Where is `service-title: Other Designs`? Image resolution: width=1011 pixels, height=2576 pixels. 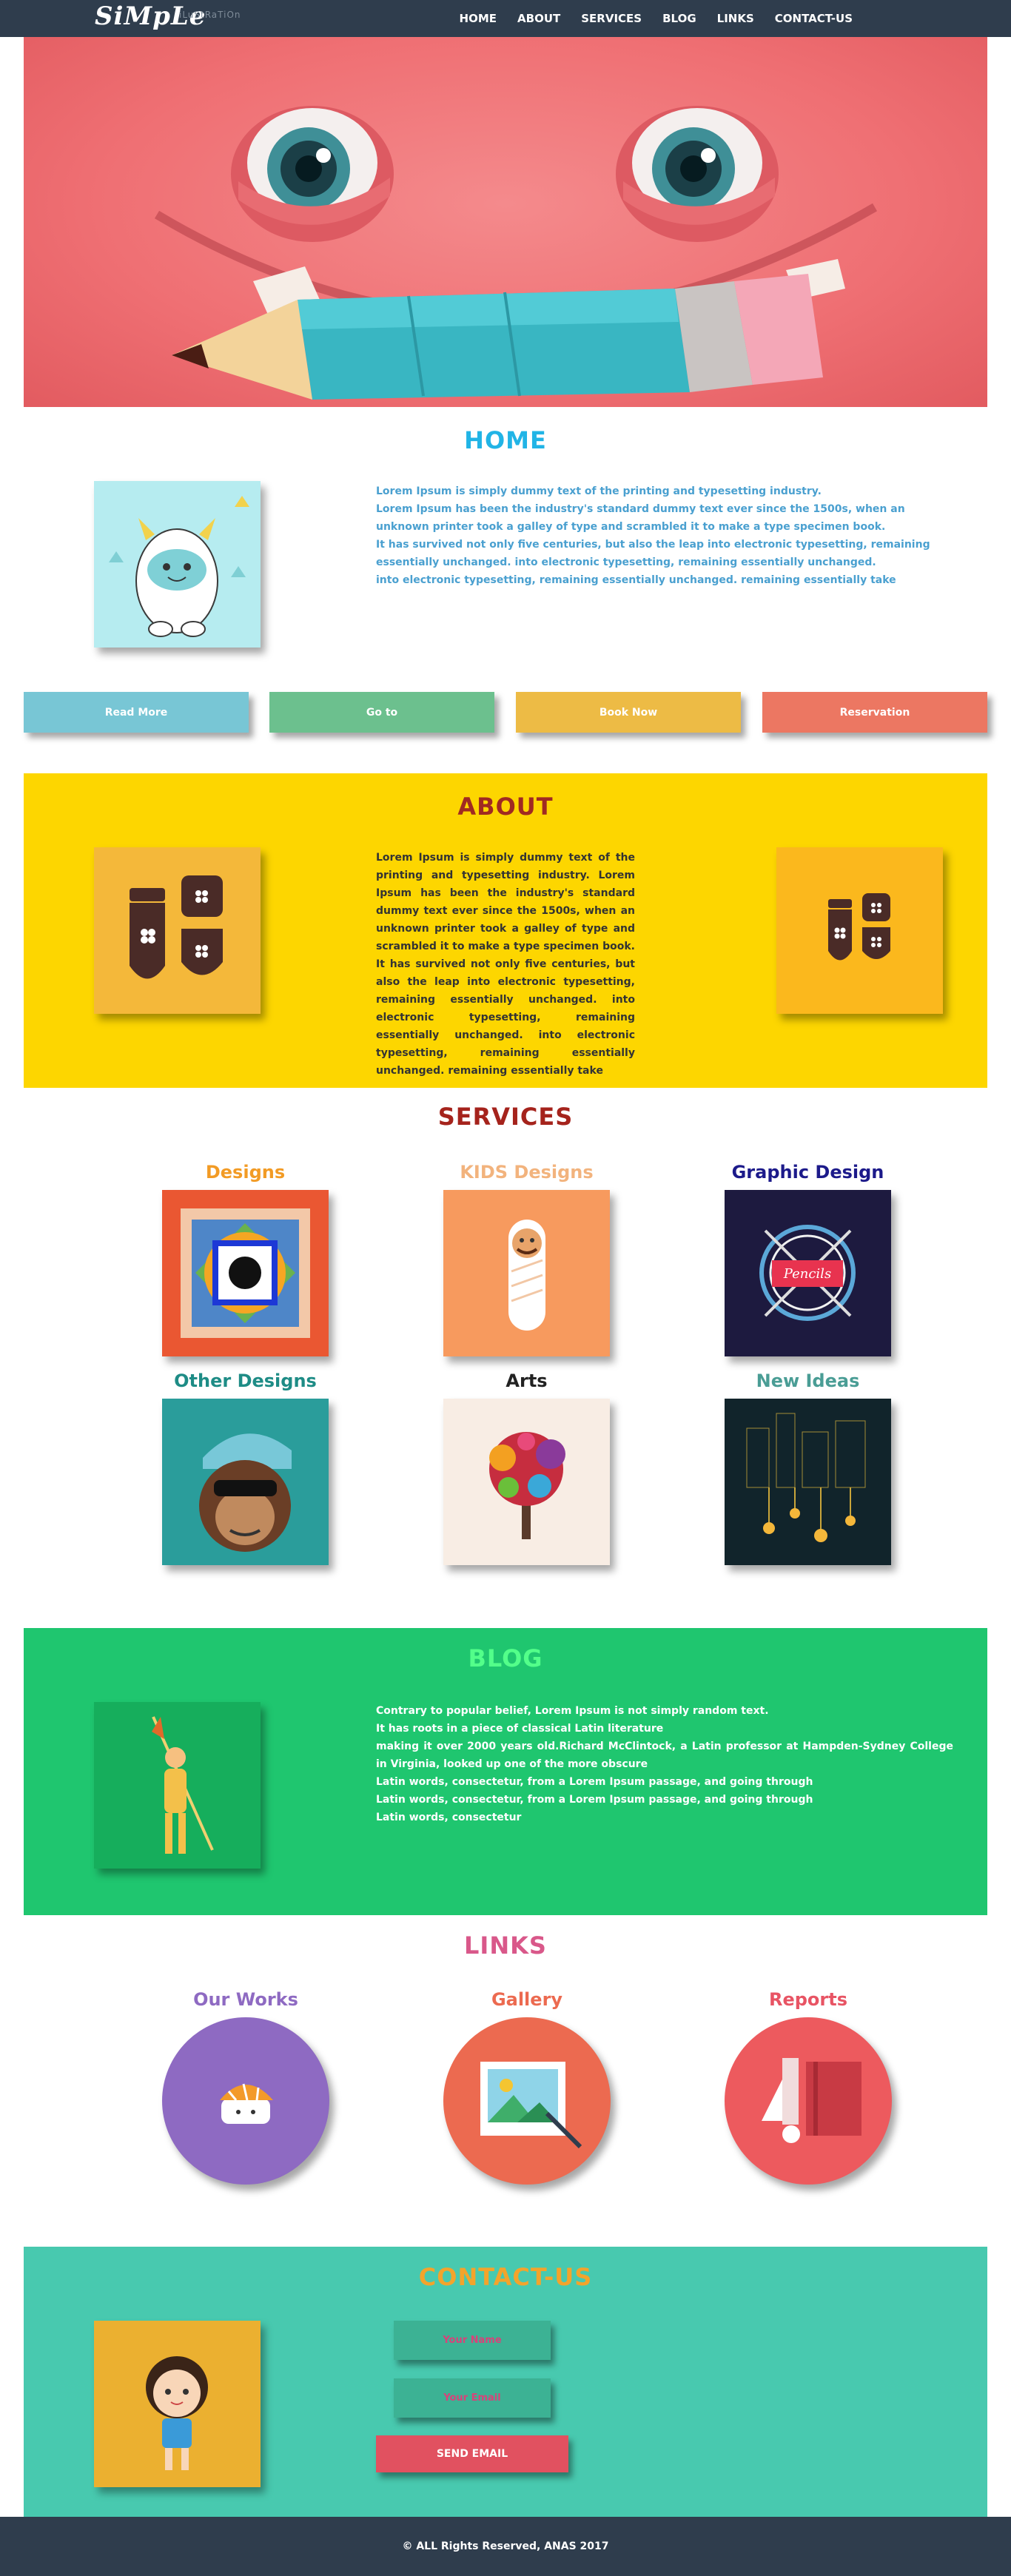
service-title: Other Designs is located at coordinates (245, 1381).